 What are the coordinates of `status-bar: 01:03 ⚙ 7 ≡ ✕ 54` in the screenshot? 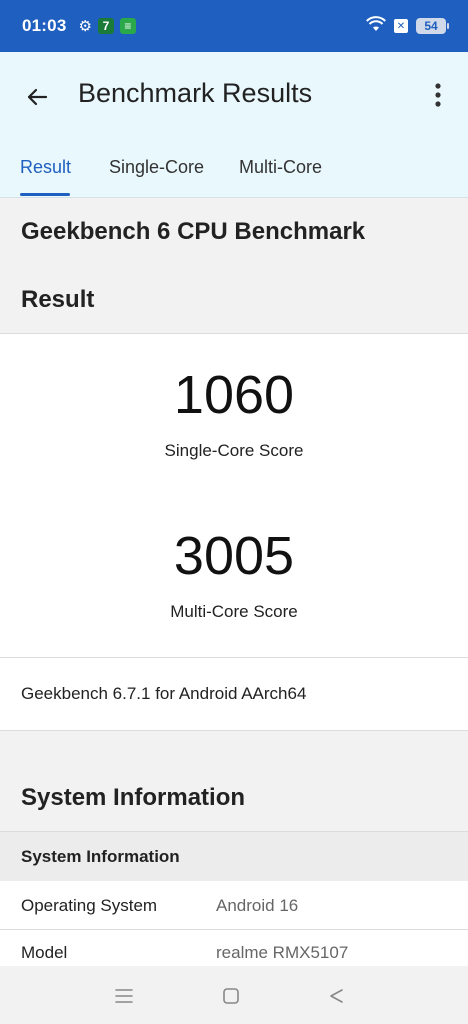 It's located at (234, 26).